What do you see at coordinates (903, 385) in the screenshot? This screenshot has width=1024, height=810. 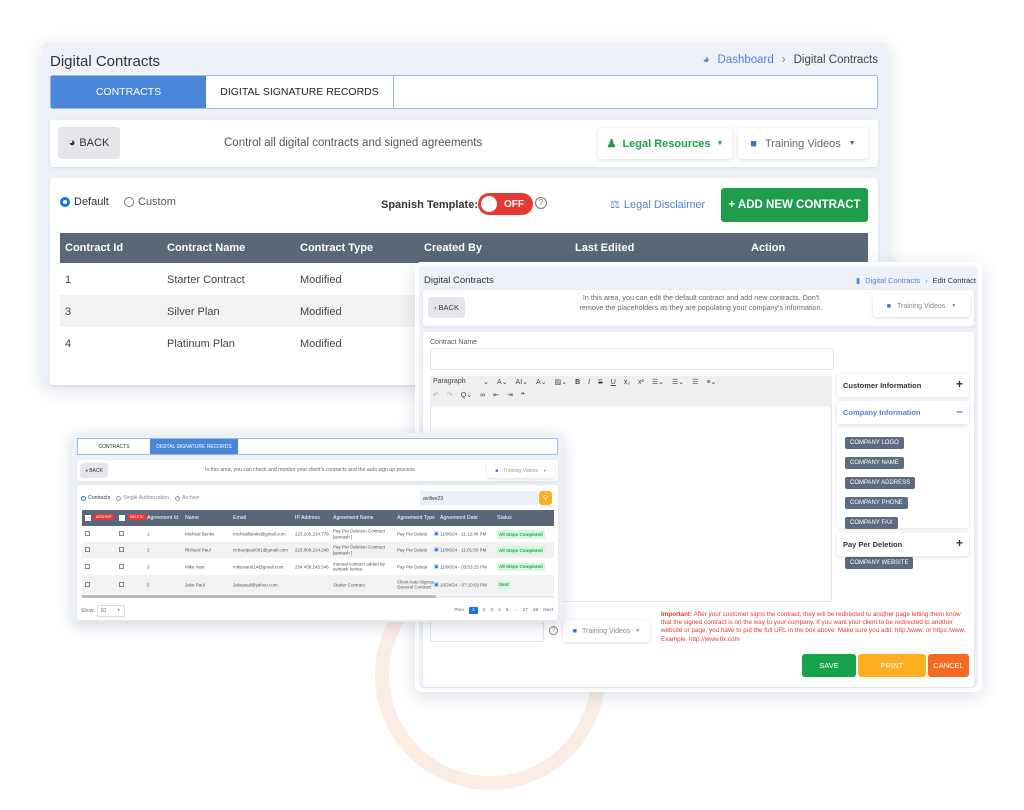 I see `customer-information-accordion: Customer Information +` at bounding box center [903, 385].